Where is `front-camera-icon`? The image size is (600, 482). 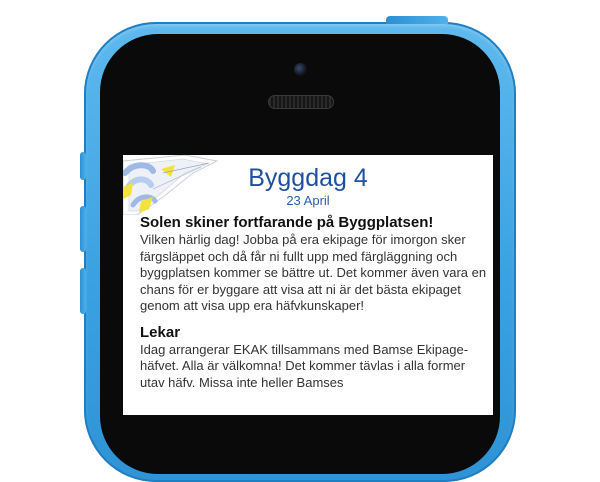
front-camera-icon is located at coordinates (300, 69).